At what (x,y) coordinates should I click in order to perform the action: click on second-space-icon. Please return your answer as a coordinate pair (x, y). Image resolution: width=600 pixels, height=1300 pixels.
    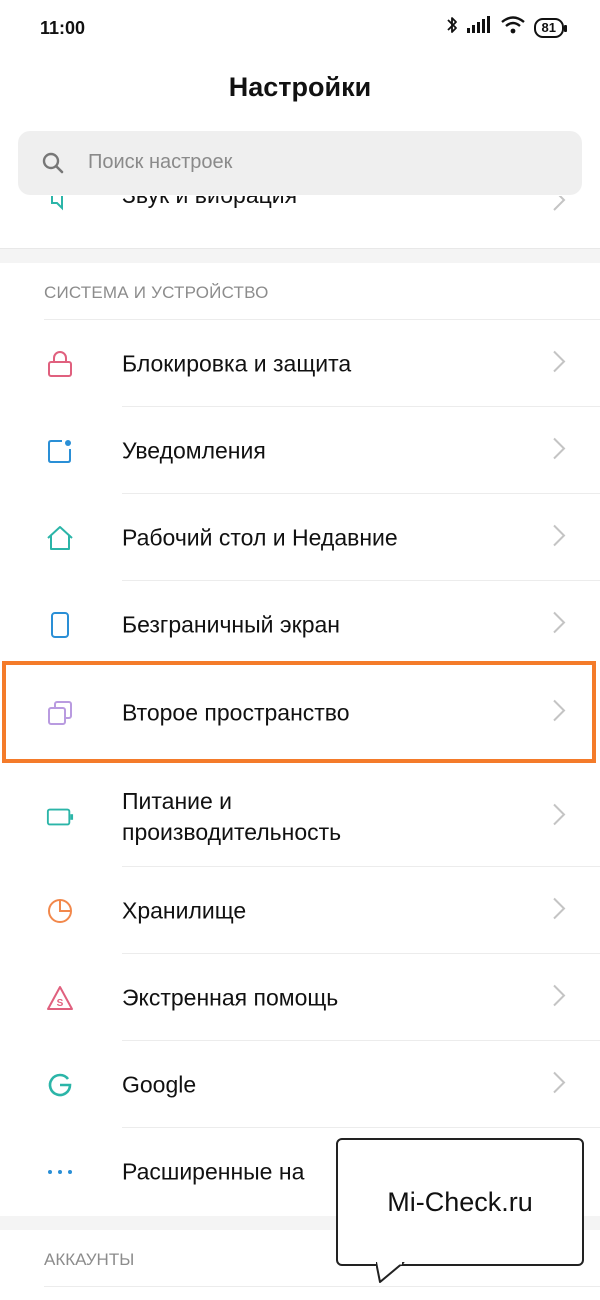
    Looking at the image, I should click on (60, 713).